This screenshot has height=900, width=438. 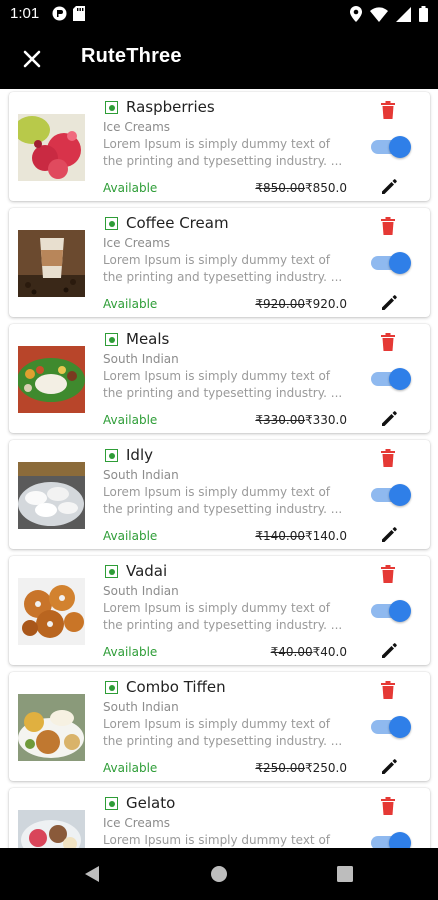 What do you see at coordinates (326, 304) in the screenshot?
I see `current-price: ₹920.0` at bounding box center [326, 304].